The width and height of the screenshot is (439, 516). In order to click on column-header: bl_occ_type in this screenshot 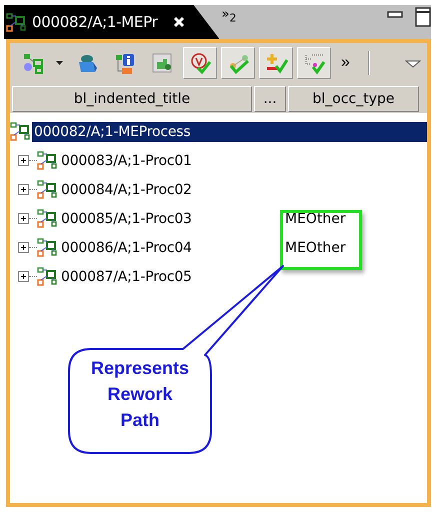, I will do `click(353, 99)`.